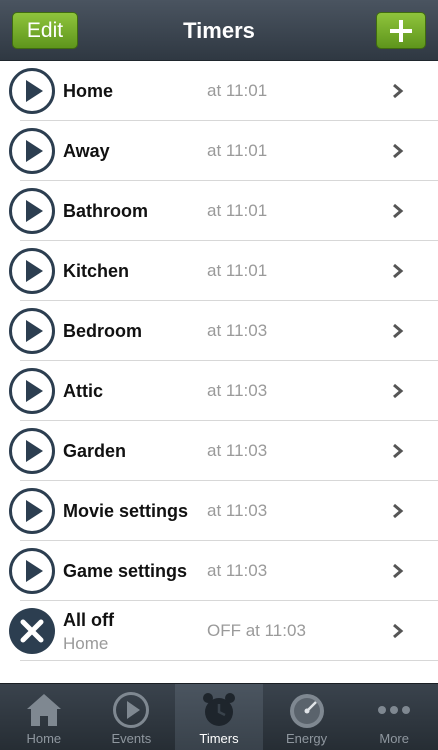 The height and width of the screenshot is (750, 438). I want to click on play-circle-icon, so click(131, 710).